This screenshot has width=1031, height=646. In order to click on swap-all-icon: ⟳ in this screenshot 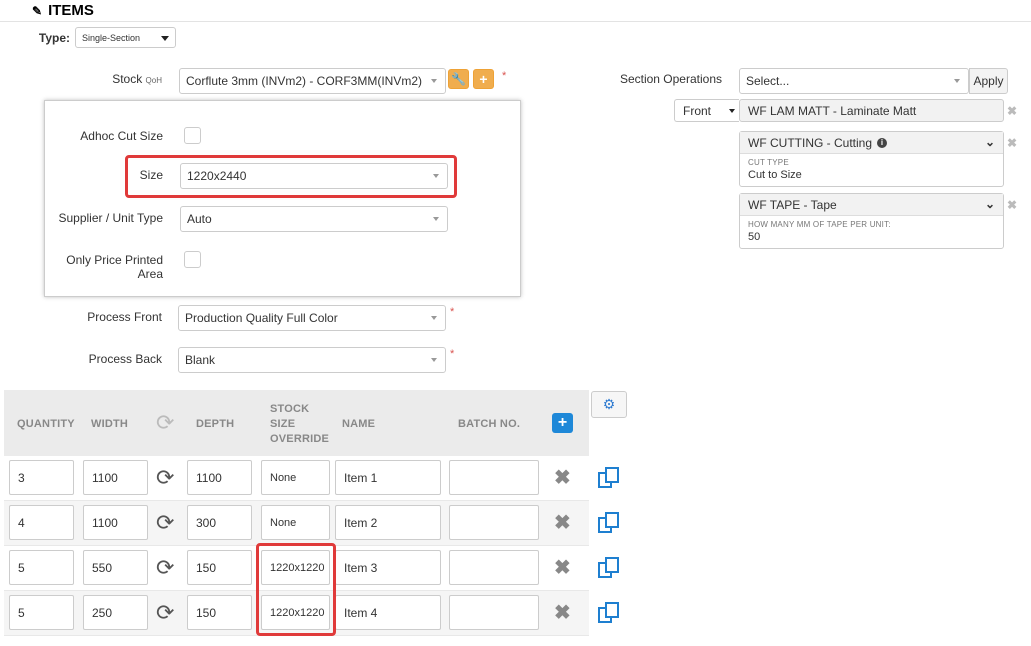, I will do `click(165, 423)`.